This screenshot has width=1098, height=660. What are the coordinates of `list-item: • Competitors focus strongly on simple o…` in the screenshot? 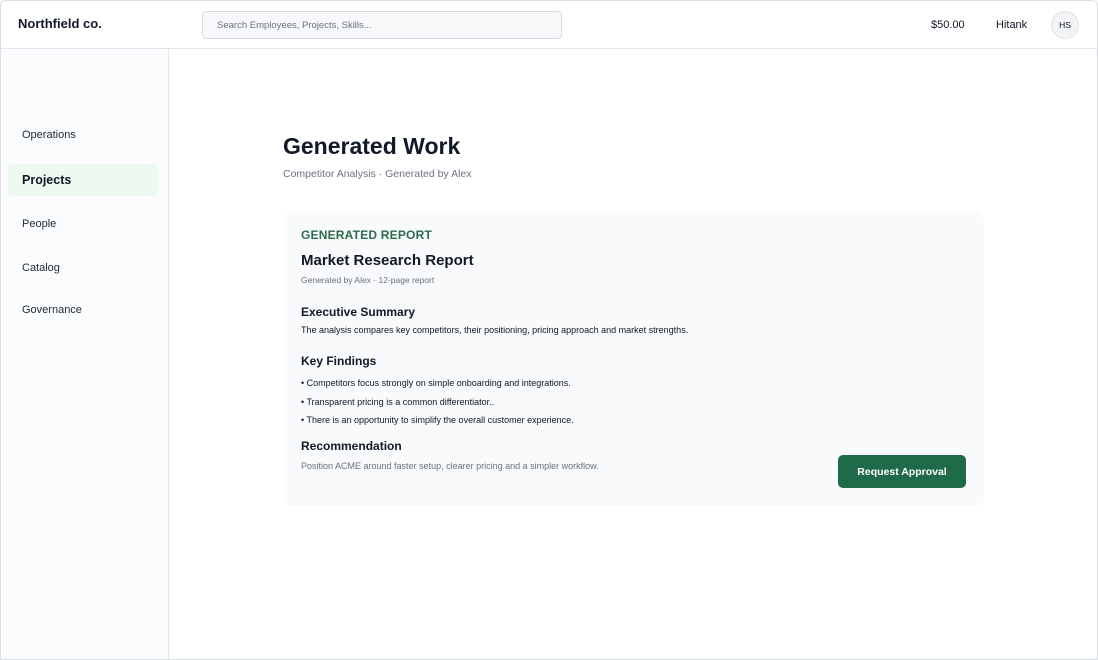 It's located at (436, 383).